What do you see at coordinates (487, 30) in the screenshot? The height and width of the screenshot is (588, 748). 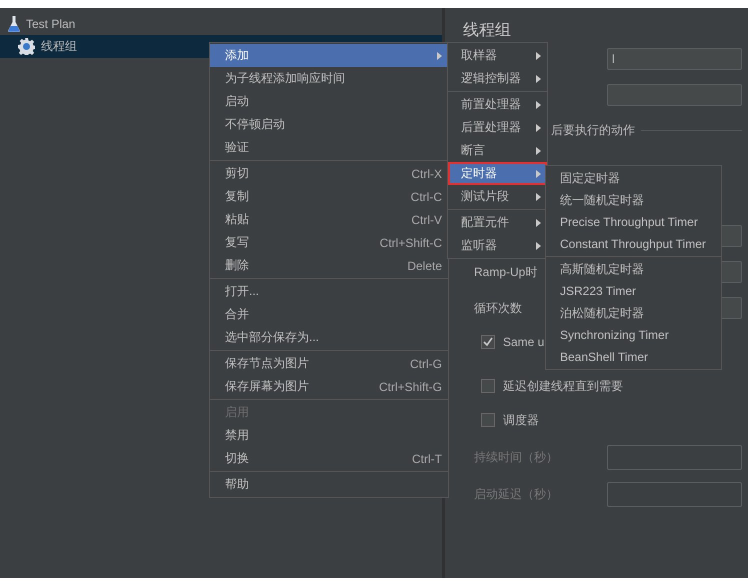 I see `panel-title: 线程组` at bounding box center [487, 30].